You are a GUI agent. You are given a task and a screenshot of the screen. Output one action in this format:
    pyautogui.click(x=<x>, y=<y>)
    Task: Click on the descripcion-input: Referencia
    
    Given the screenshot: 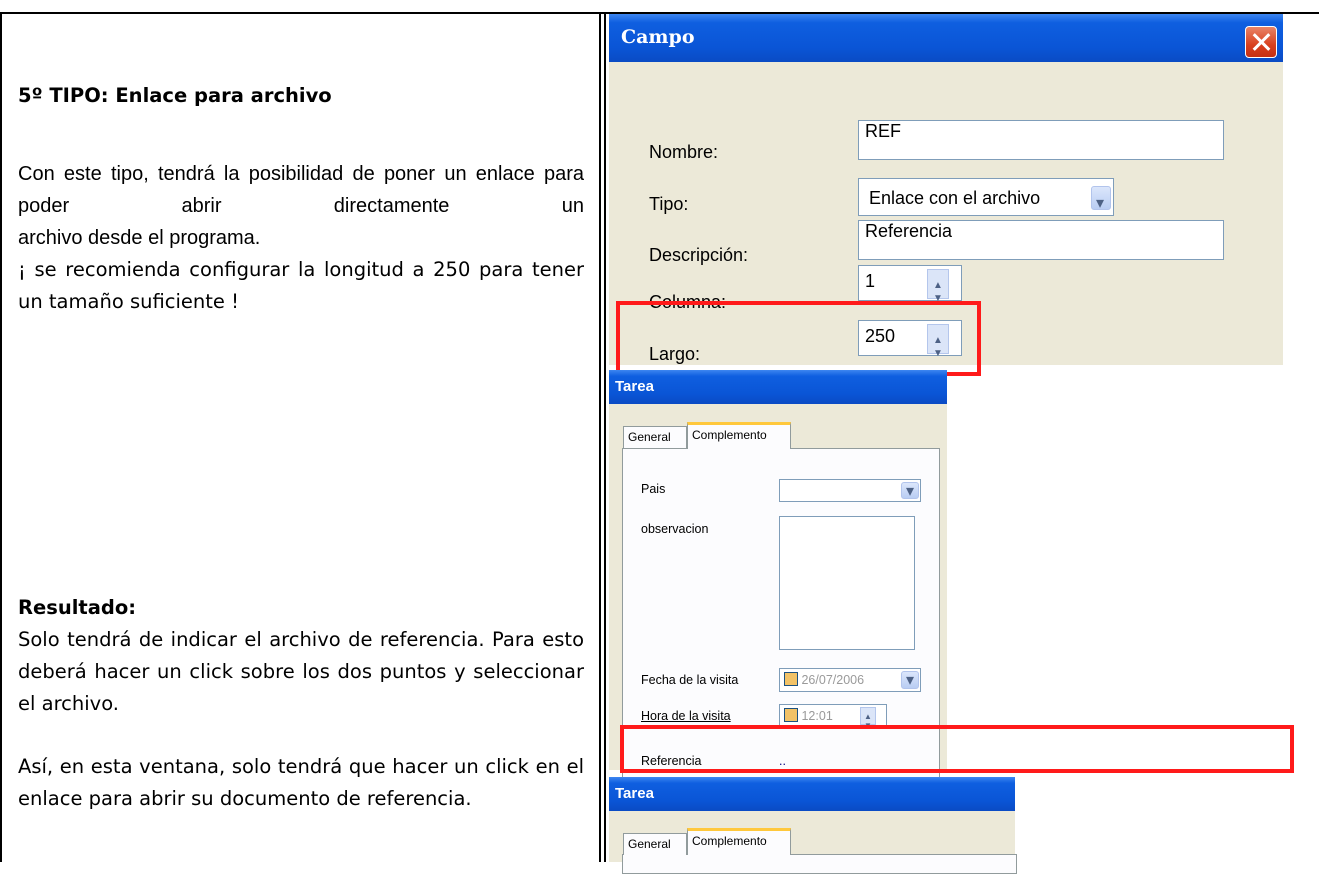 What is the action you would take?
    pyautogui.click(x=1041, y=240)
    